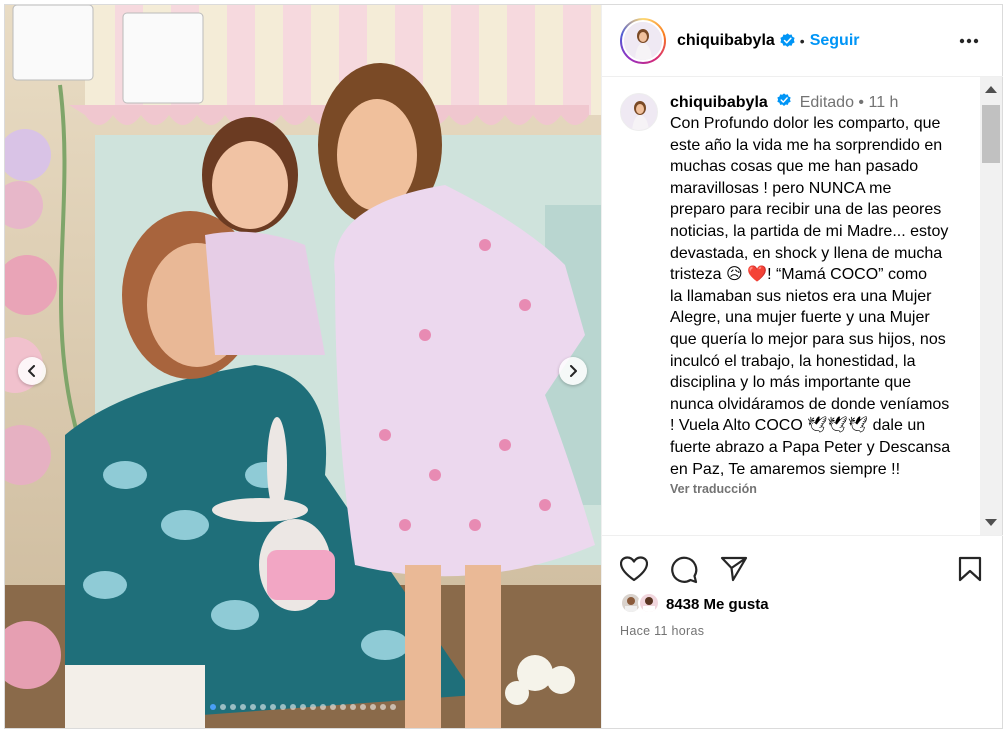  What do you see at coordinates (835, 41) in the screenshot?
I see `follow-button: Seguir` at bounding box center [835, 41].